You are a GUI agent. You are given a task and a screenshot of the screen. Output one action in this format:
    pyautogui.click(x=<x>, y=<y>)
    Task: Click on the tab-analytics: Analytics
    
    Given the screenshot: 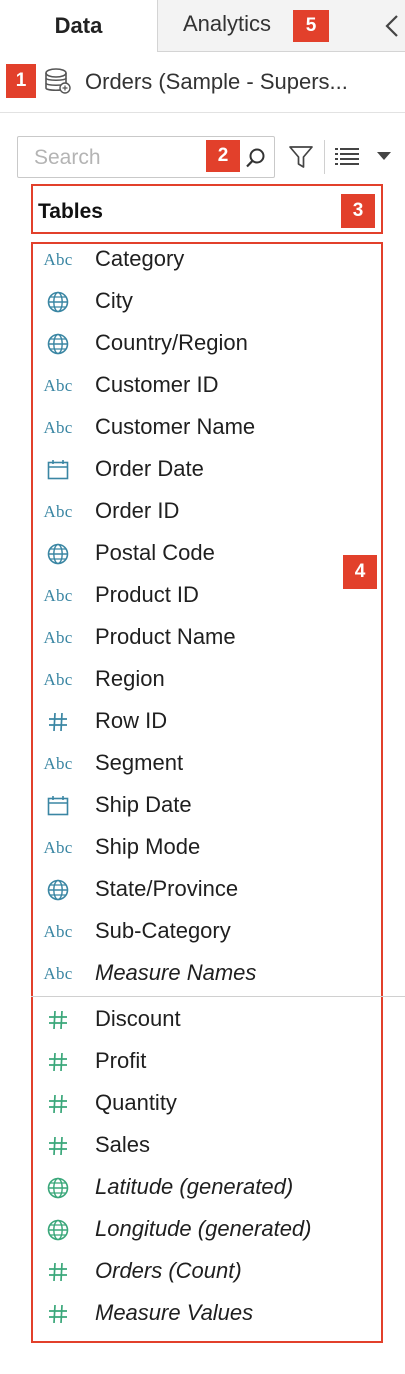 What is the action you would take?
    pyautogui.click(x=281, y=26)
    